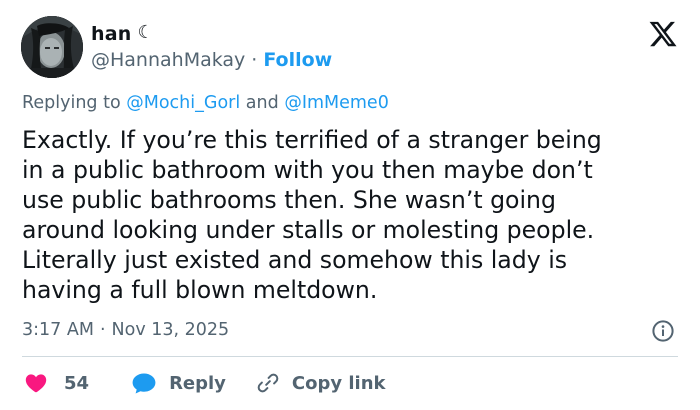  Describe the element at coordinates (663, 331) in the screenshot. I see `info-icon` at that location.